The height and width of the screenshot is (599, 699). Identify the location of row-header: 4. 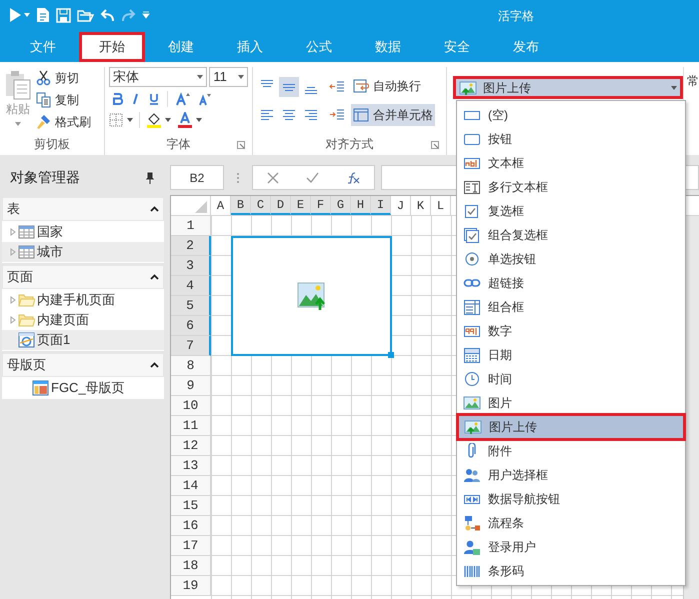
(191, 286).